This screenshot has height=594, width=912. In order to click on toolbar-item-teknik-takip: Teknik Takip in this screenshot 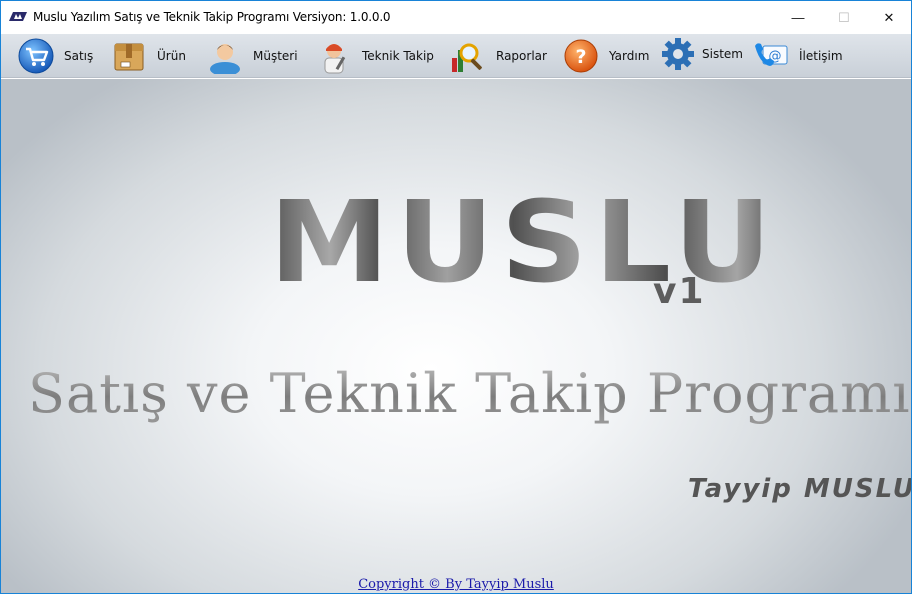, I will do `click(375, 56)`.